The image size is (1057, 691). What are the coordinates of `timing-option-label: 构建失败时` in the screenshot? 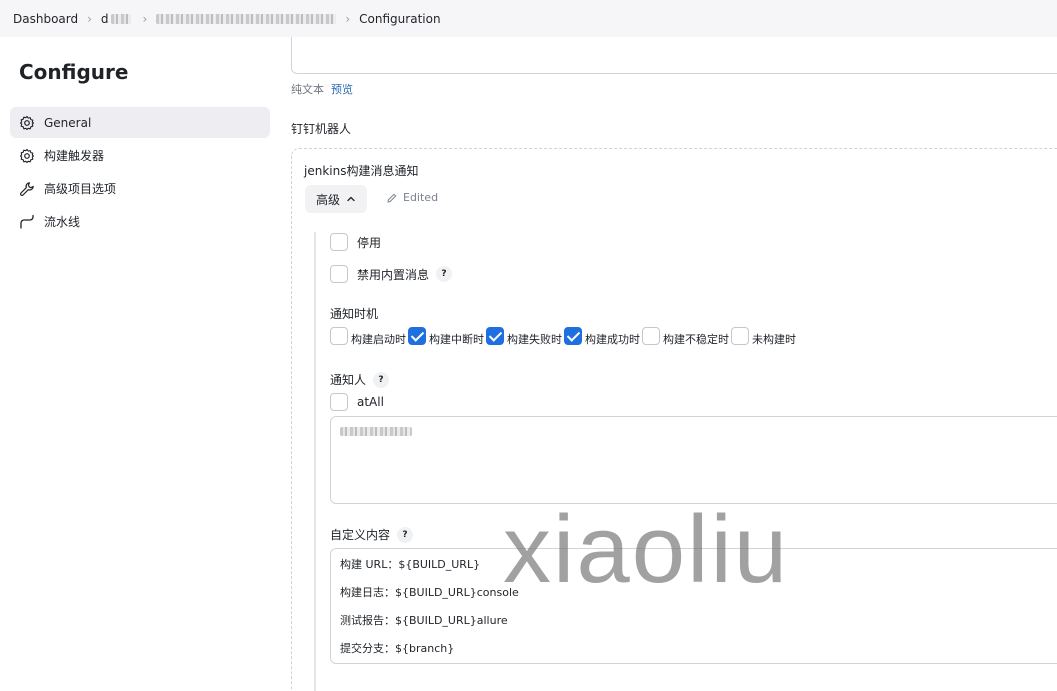 It's located at (534, 339).